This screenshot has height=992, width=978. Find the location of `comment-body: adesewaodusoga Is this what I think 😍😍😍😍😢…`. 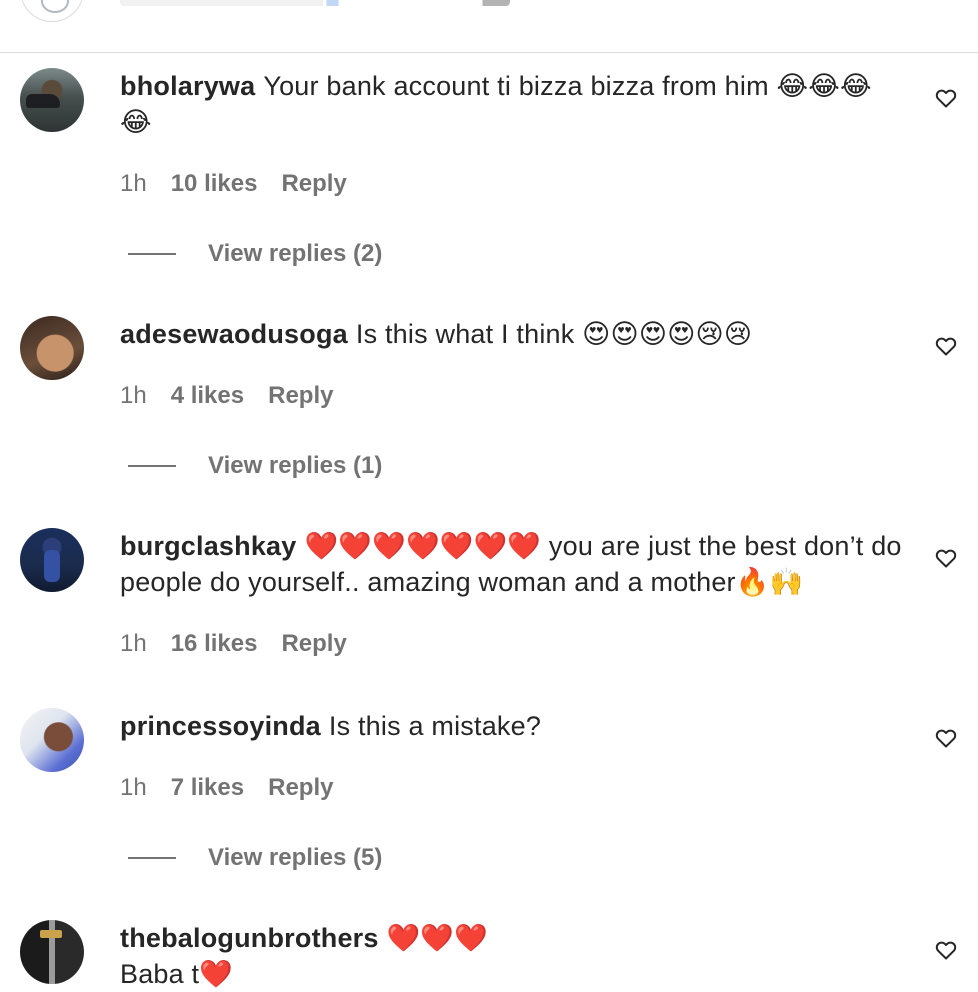

comment-body: adesewaodusoga Is this what I think 😍😍😍😍😢… is located at coordinates (515, 334).